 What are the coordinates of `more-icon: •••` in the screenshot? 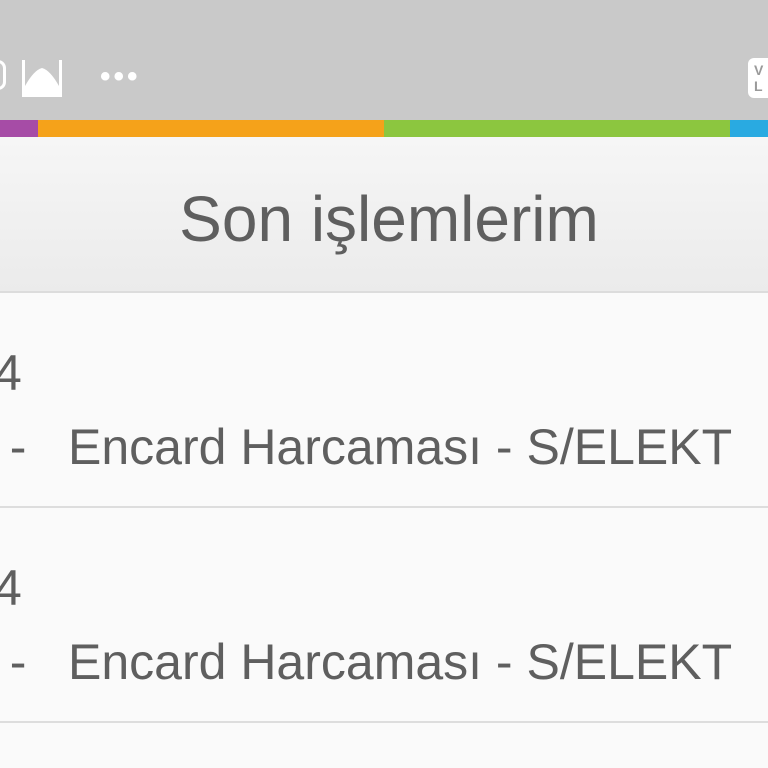 It's located at (120, 76).